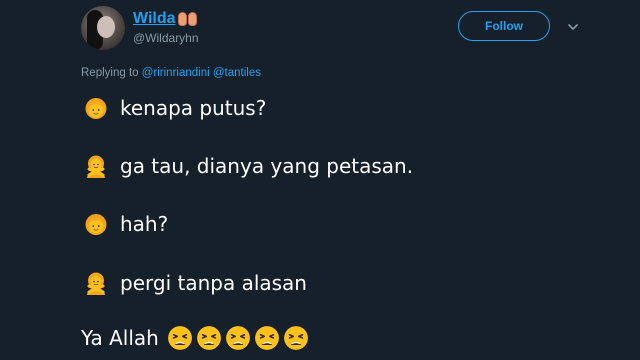  What do you see at coordinates (111, 73) in the screenshot?
I see `replying-to-prefix: Replying to` at bounding box center [111, 73].